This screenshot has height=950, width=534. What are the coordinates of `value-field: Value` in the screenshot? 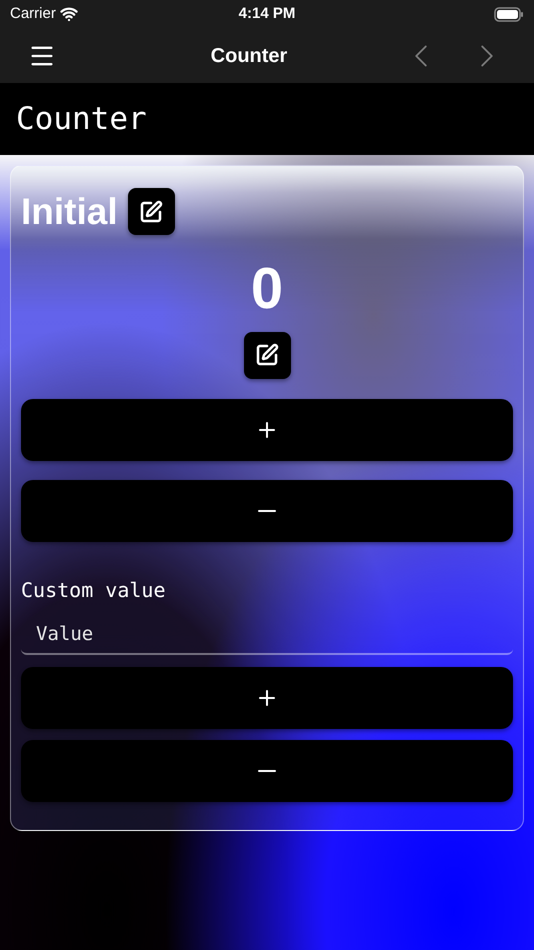 It's located at (267, 634).